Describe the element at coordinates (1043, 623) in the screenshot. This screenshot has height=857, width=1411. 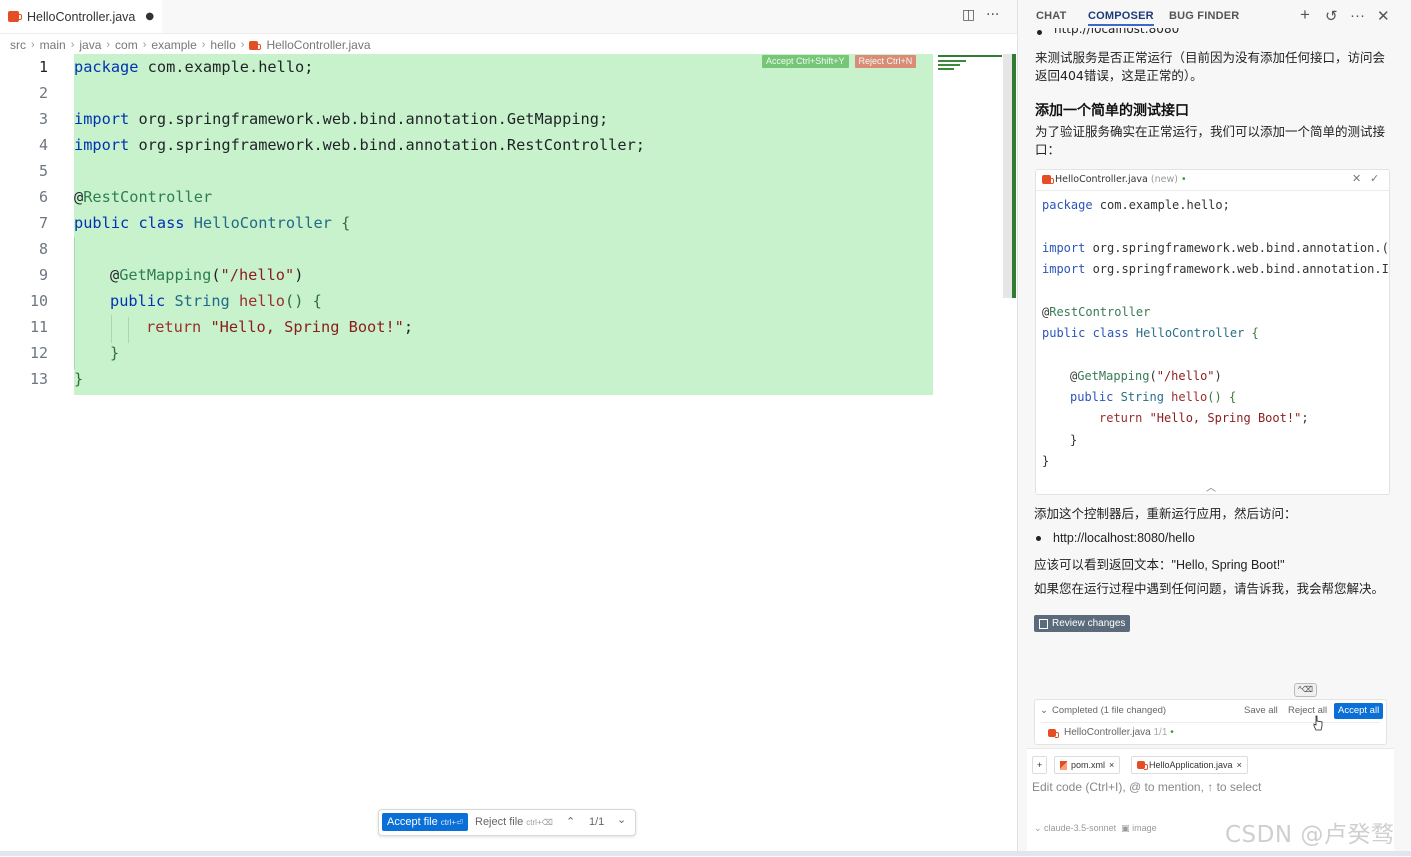
I see `review-icon` at that location.